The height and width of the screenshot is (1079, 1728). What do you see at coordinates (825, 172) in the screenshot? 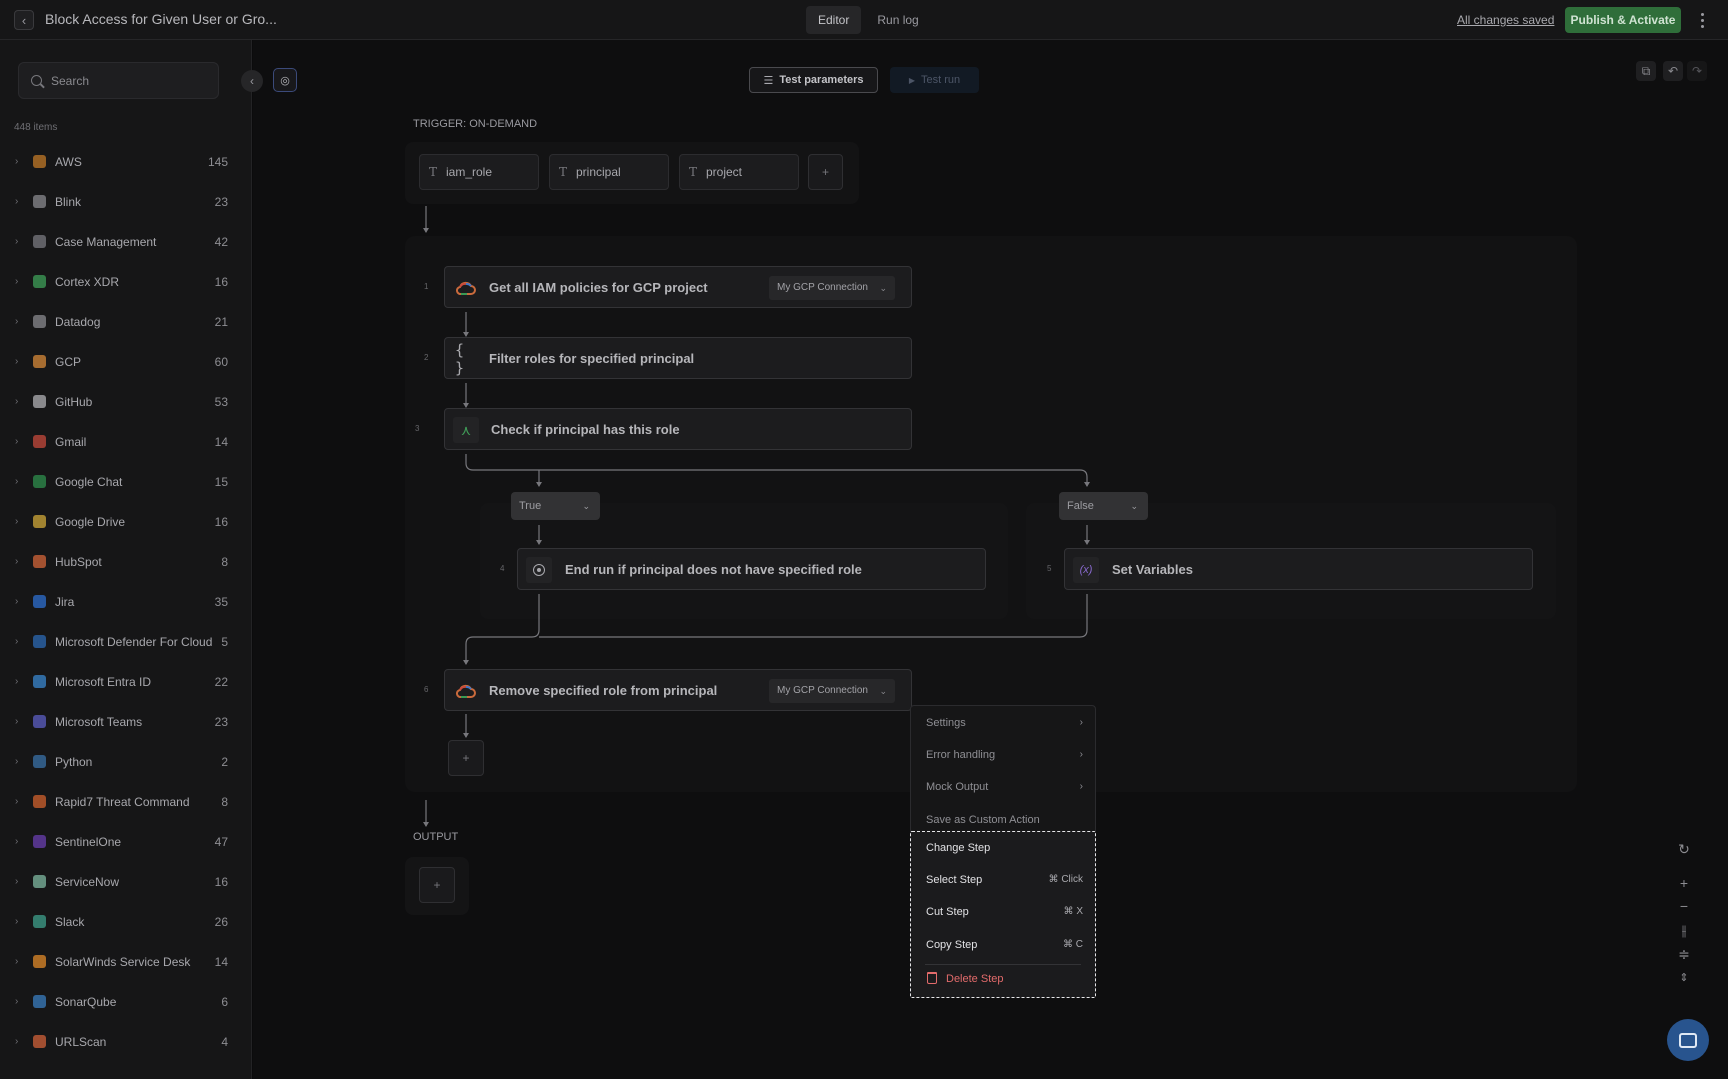
I see `add-param-button: +` at bounding box center [825, 172].